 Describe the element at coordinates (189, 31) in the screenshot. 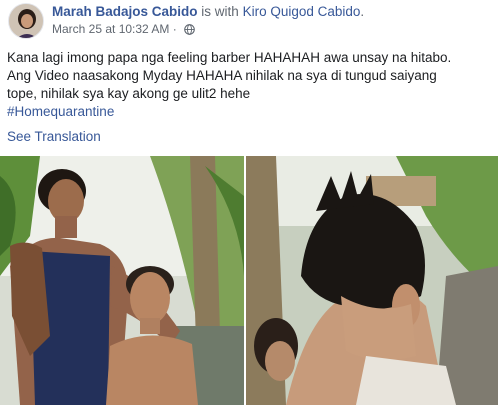

I see `globe-icon` at that location.